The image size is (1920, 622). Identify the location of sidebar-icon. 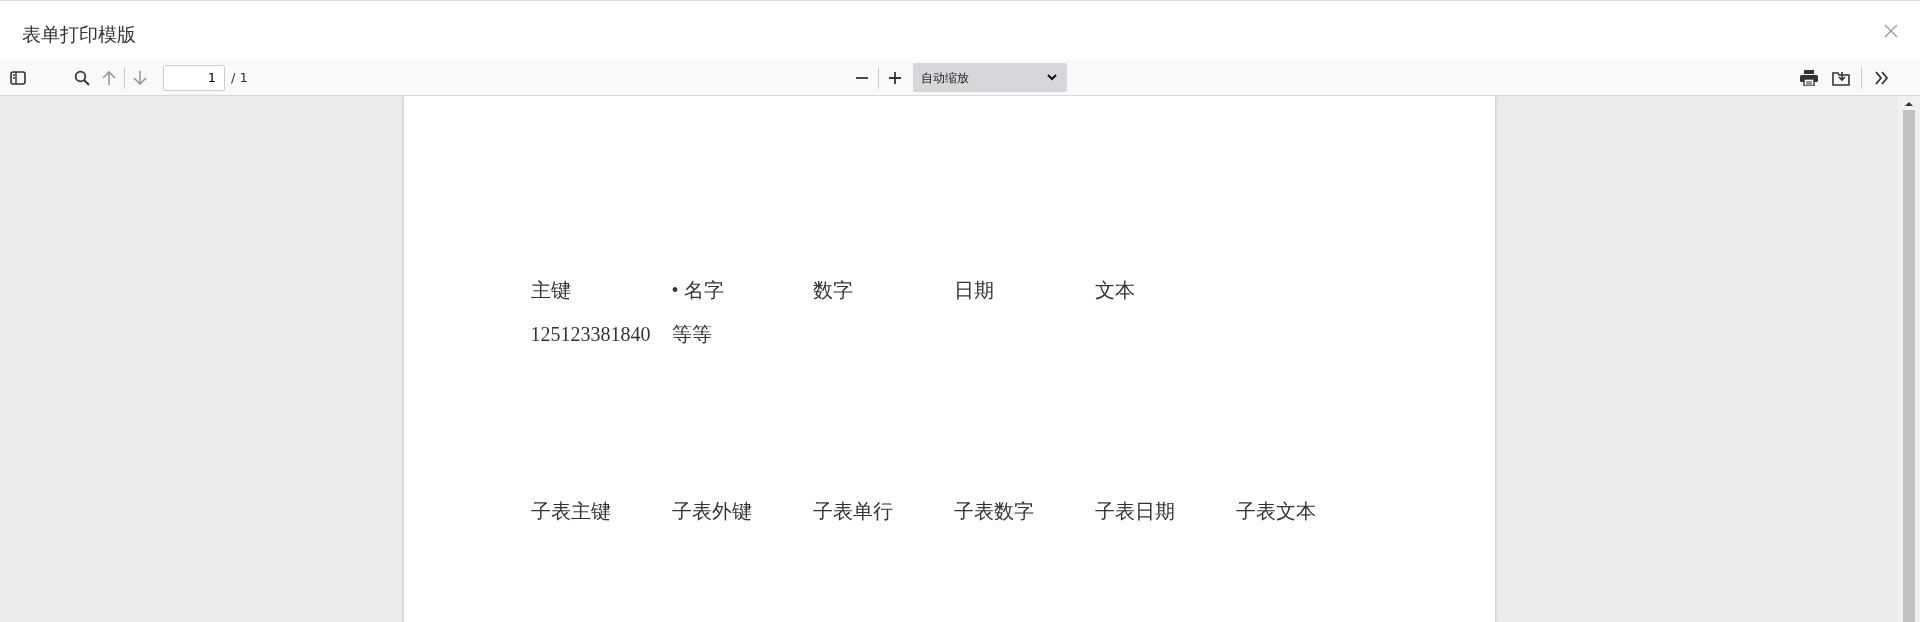
(18, 77).